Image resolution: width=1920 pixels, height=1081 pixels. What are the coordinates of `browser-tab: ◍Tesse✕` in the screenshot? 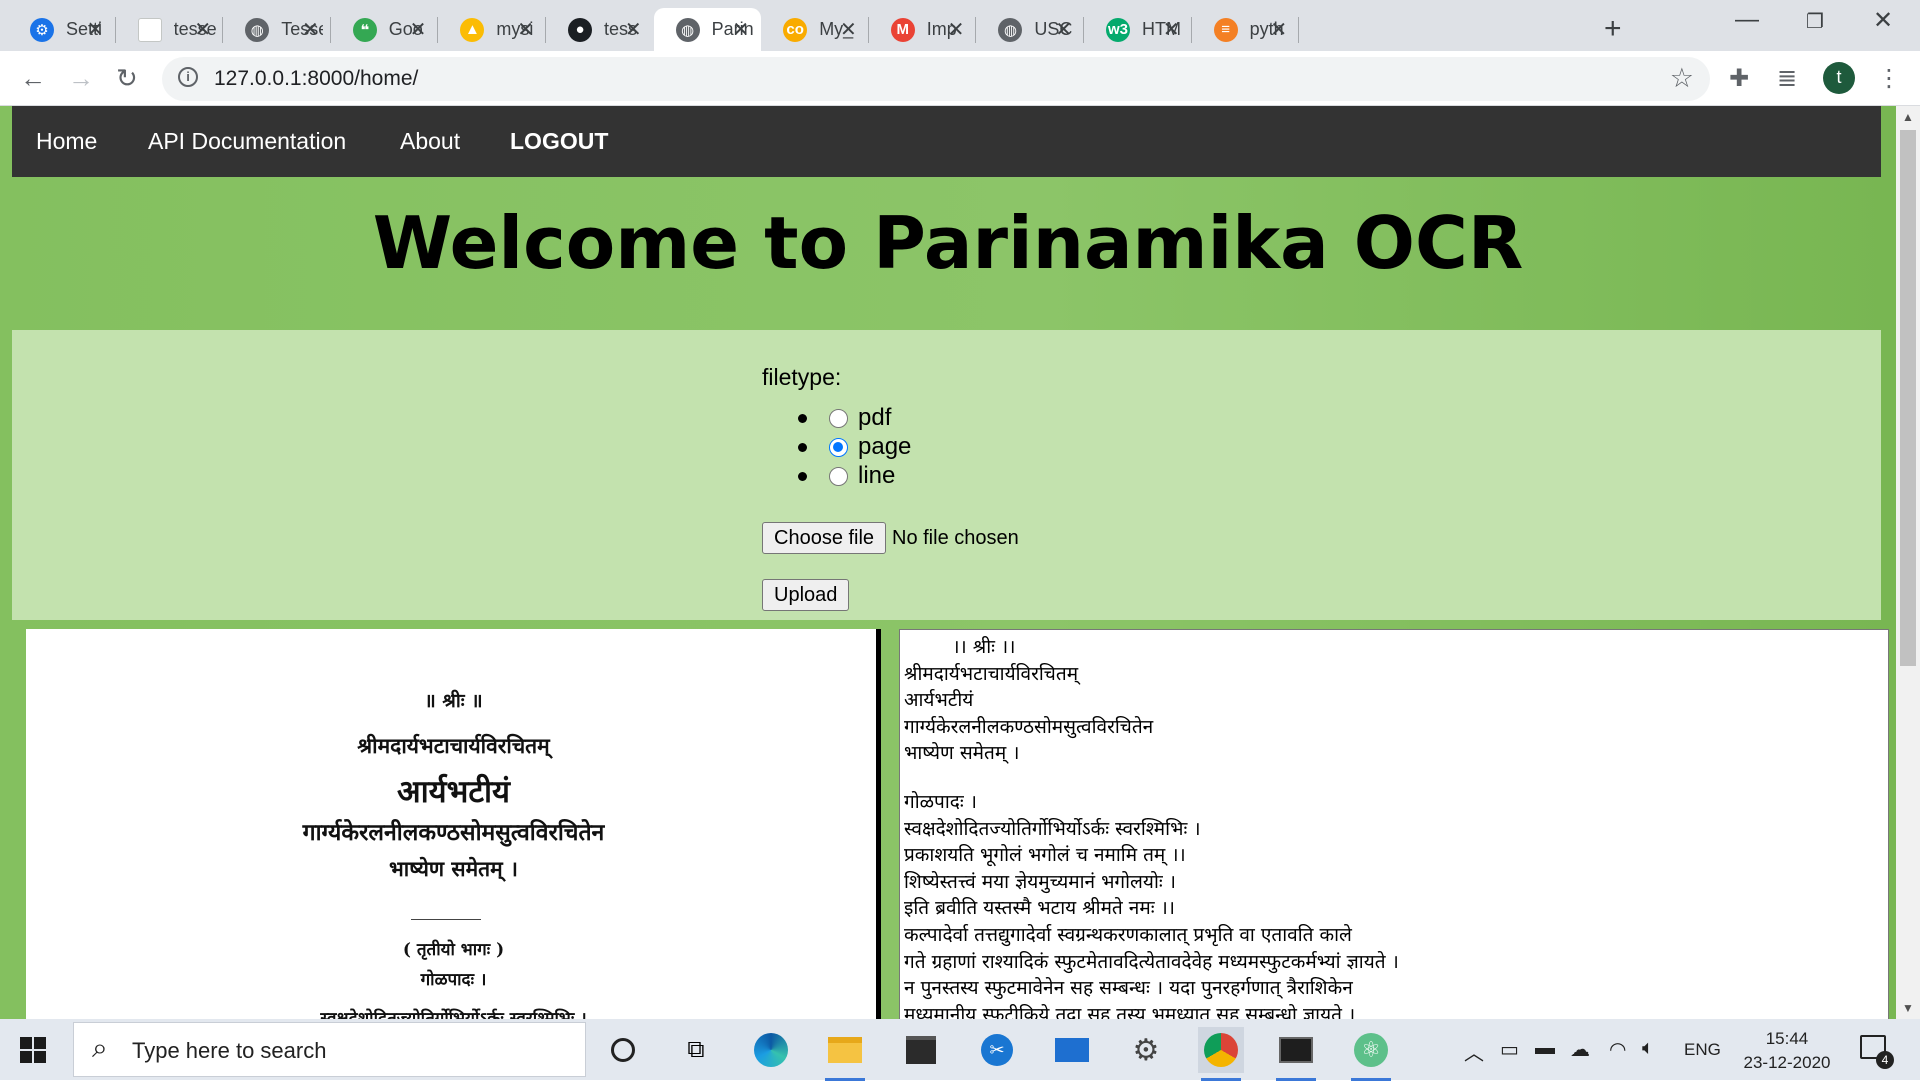 It's located at (277, 29).